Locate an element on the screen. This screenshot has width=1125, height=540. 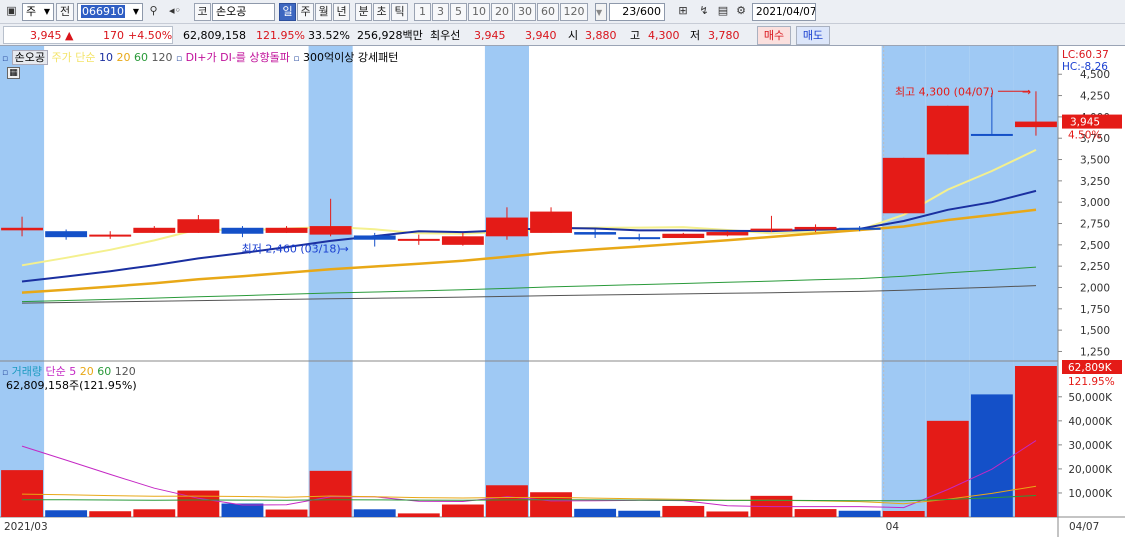
price-tick-label: 3,500 is located at coordinates (1095, 161).